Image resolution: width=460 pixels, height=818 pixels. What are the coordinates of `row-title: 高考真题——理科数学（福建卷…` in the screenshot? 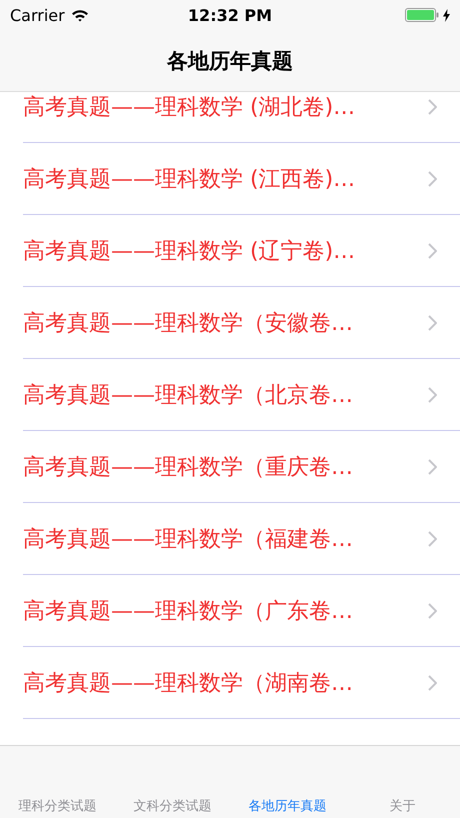 It's located at (188, 540).